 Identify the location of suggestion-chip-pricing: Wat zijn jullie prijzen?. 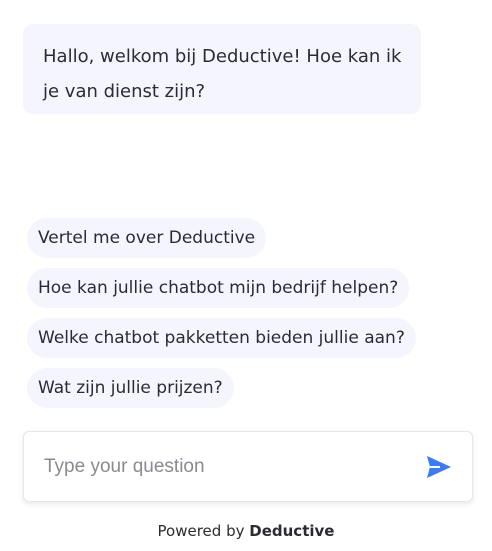
(130, 388).